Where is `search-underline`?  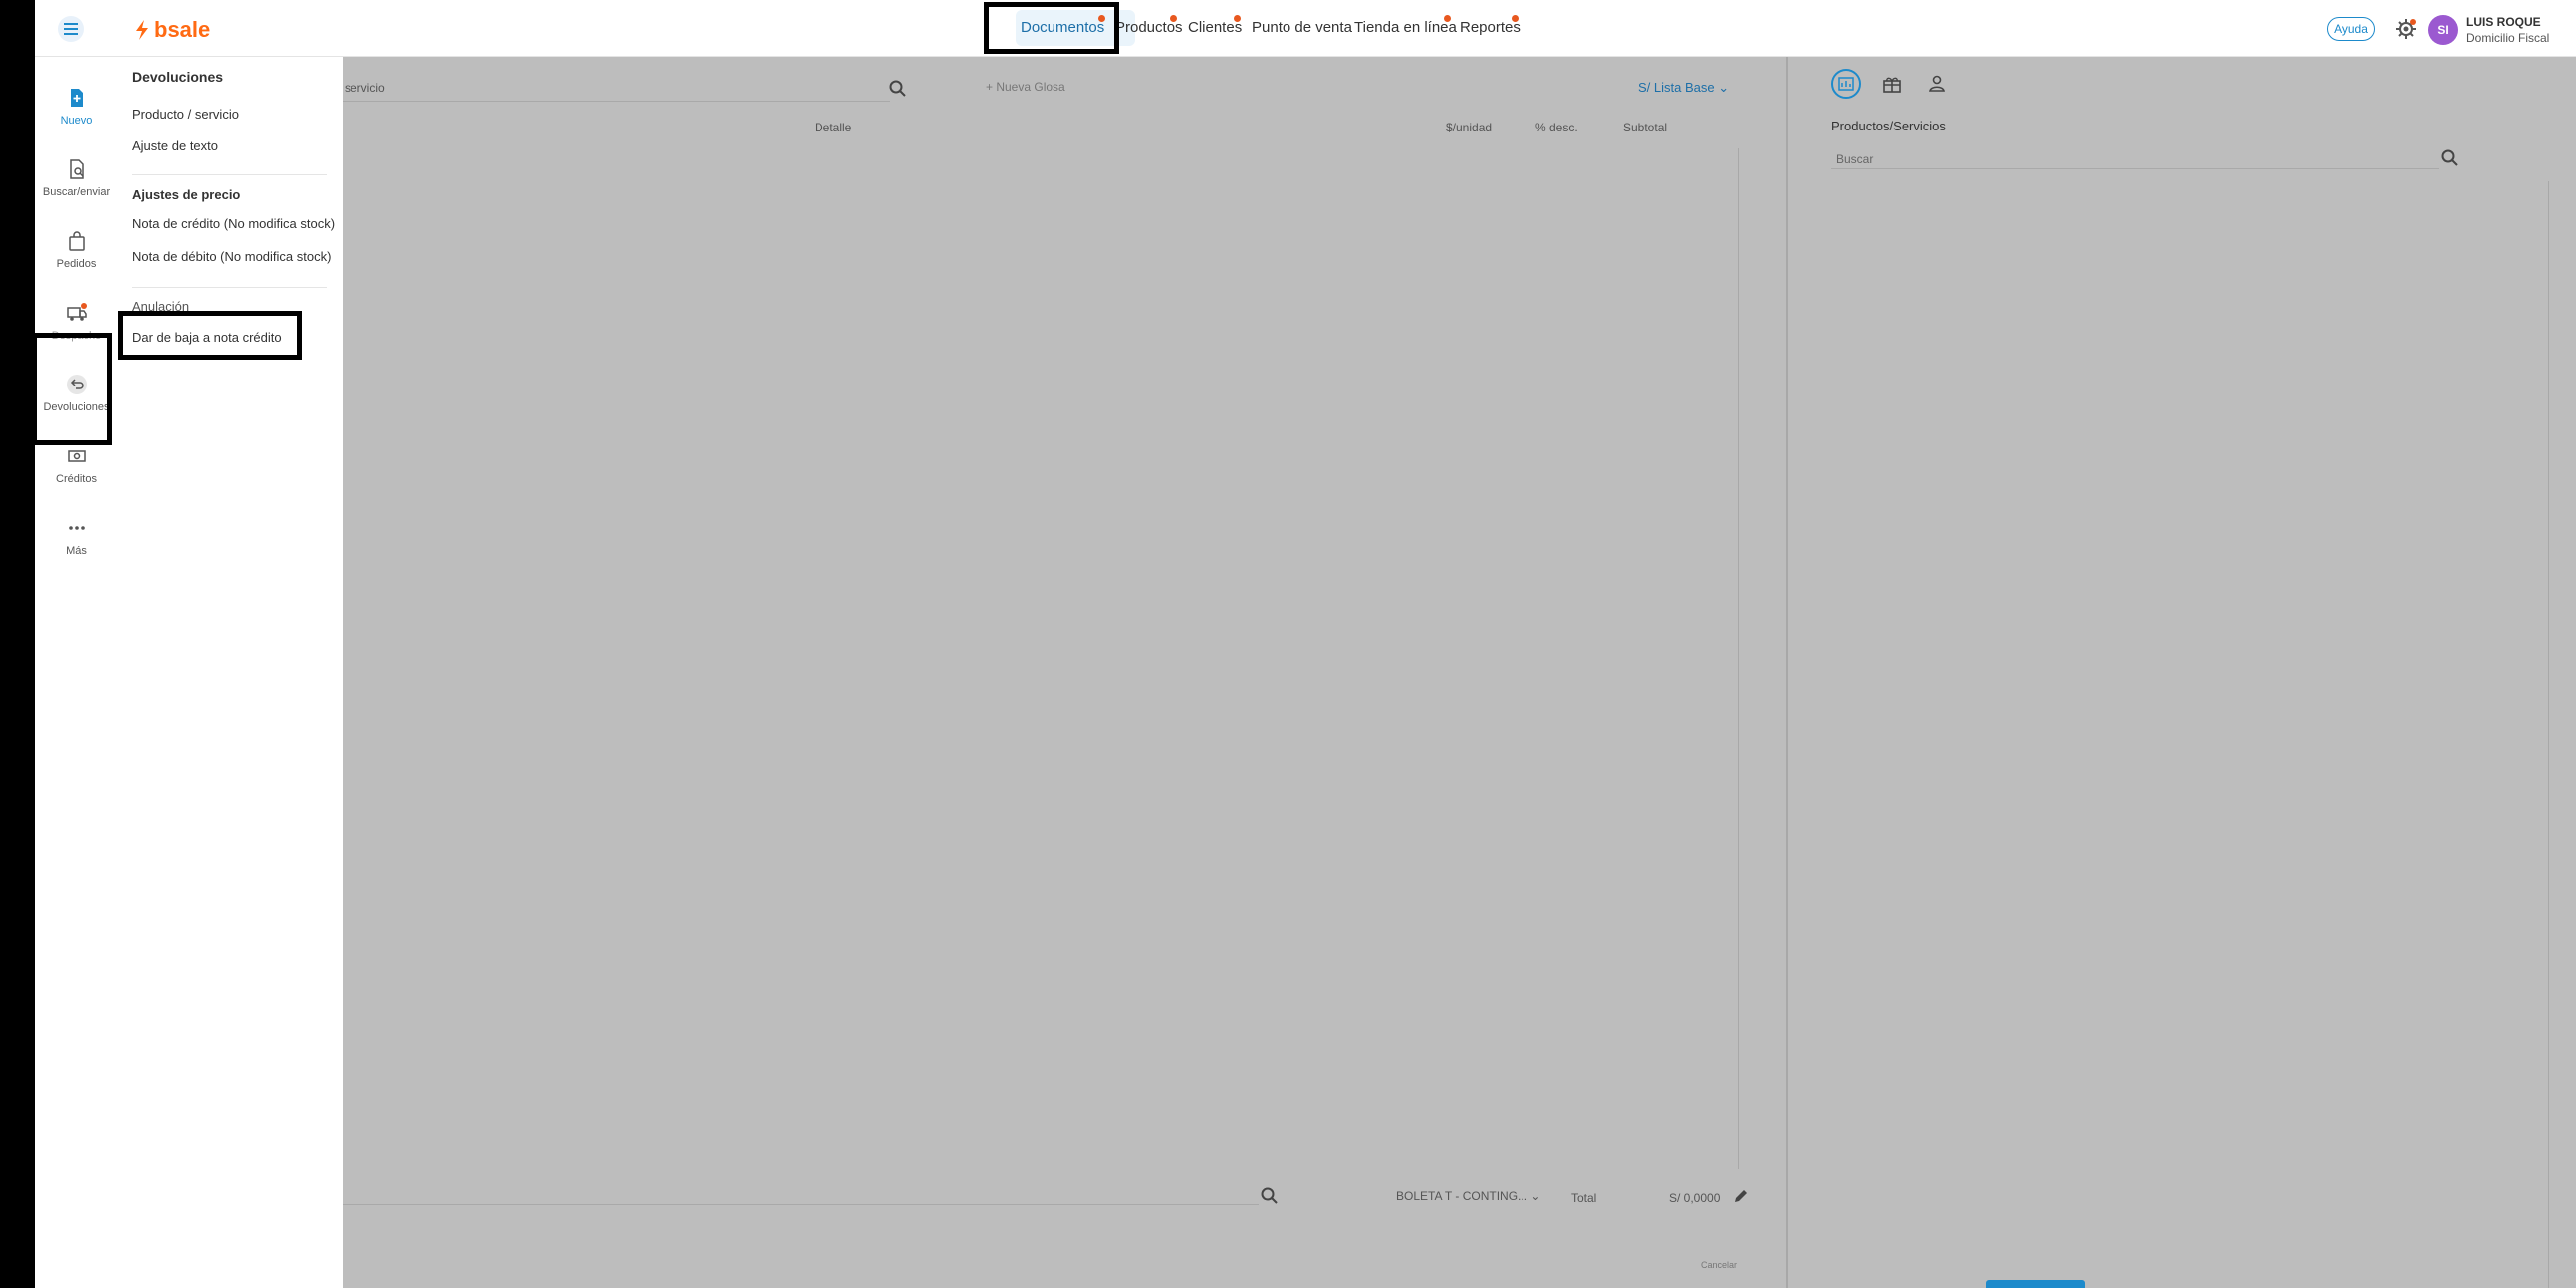 search-underline is located at coordinates (616, 101).